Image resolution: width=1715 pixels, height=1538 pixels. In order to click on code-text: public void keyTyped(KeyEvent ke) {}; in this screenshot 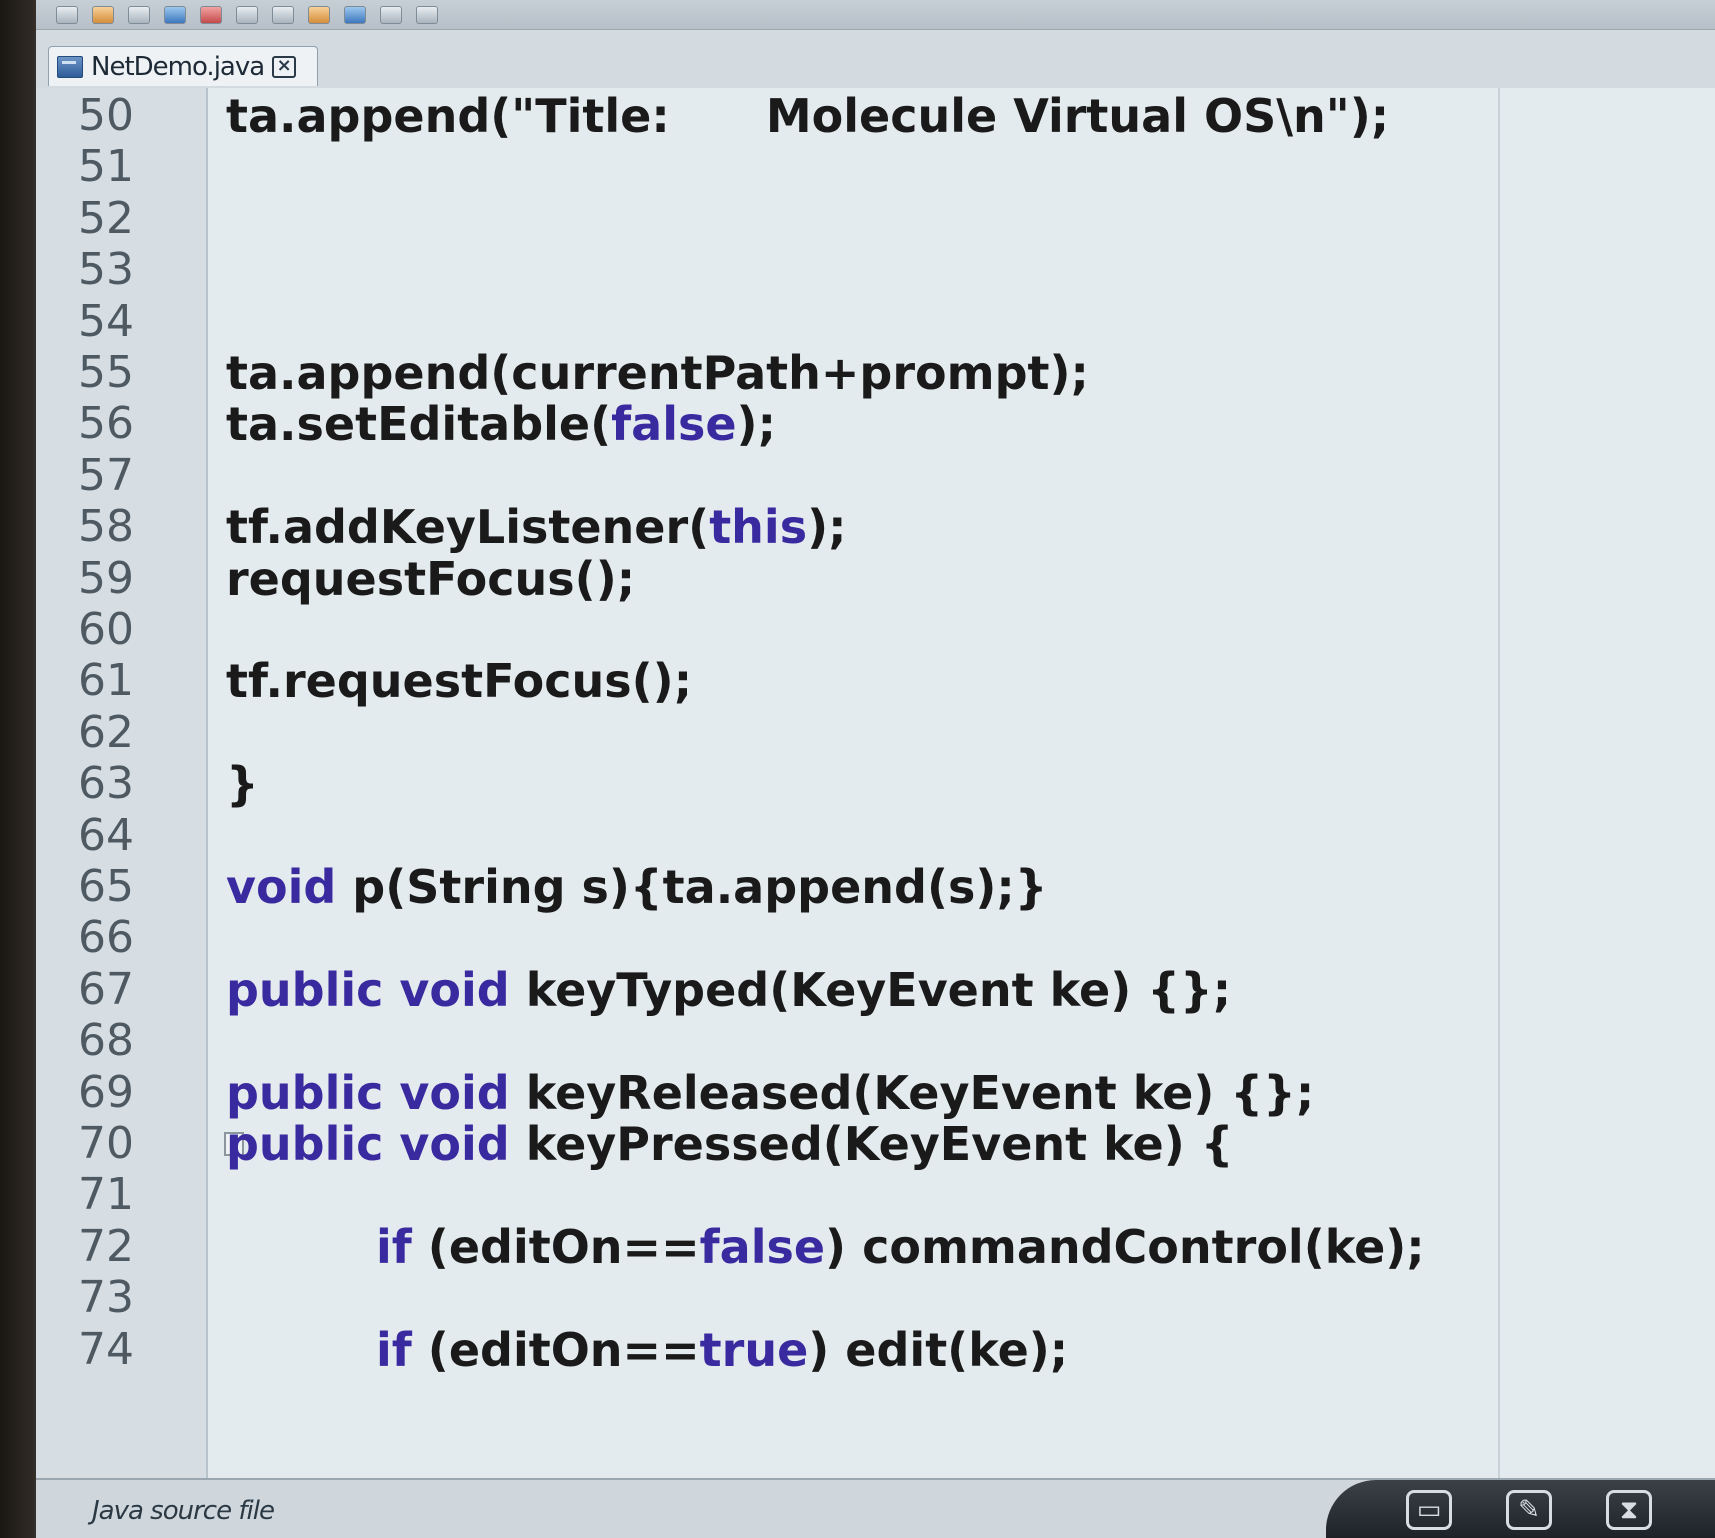, I will do `click(728, 990)`.